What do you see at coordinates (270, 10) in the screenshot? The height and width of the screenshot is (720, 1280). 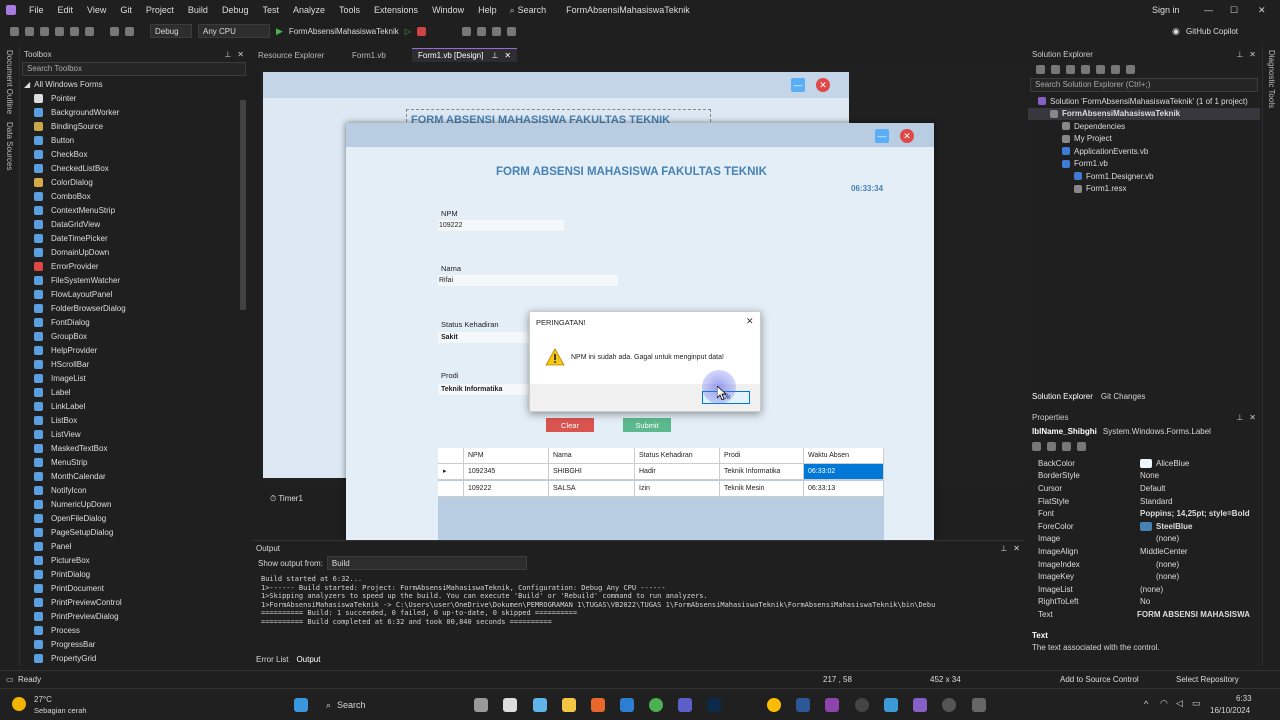 I see `menu-item-test: Test` at bounding box center [270, 10].